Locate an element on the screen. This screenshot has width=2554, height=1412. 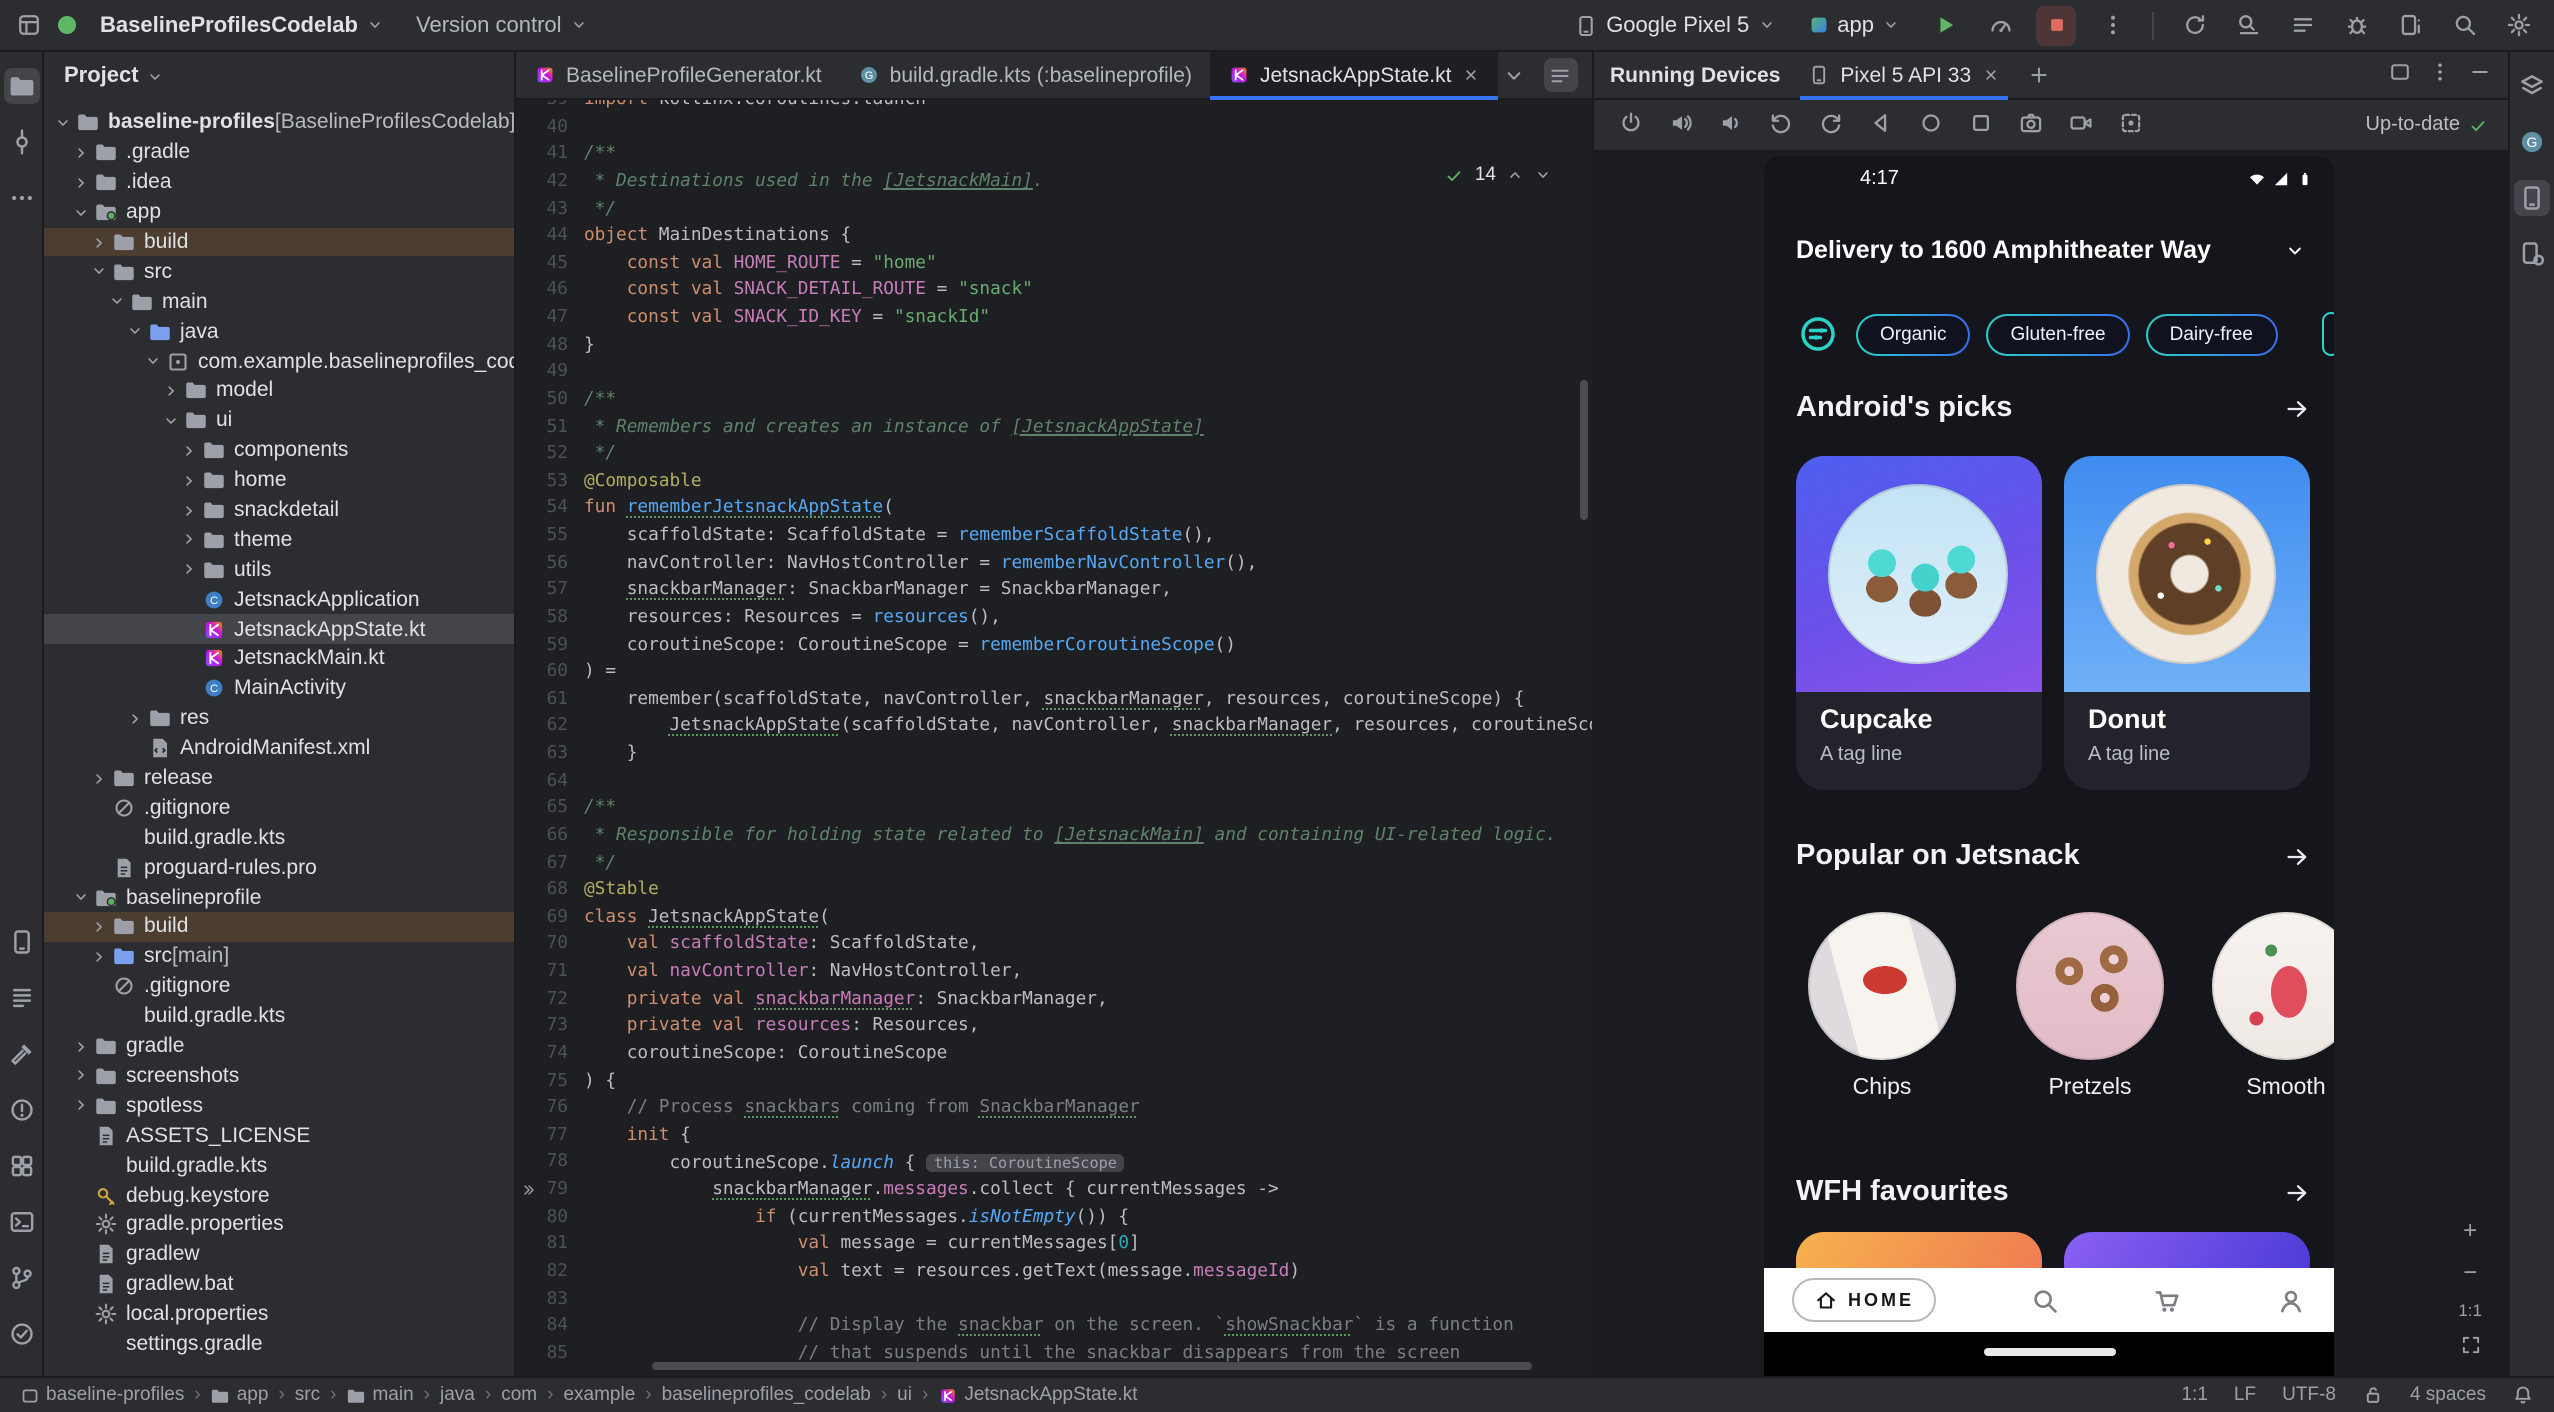
editor-tab-baselineprofilegenerator-kt: BaselineProfileGenerator.kt is located at coordinates (678, 75).